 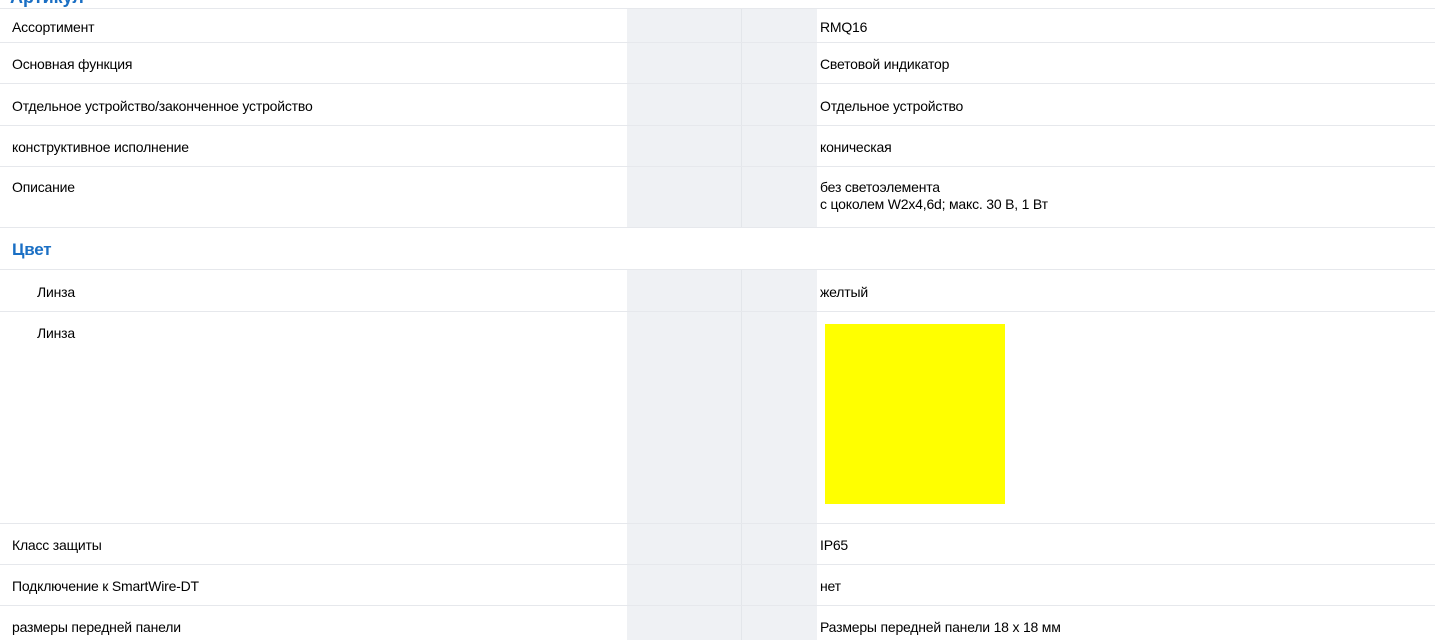 I want to click on spec-value: IP65, so click(x=834, y=545).